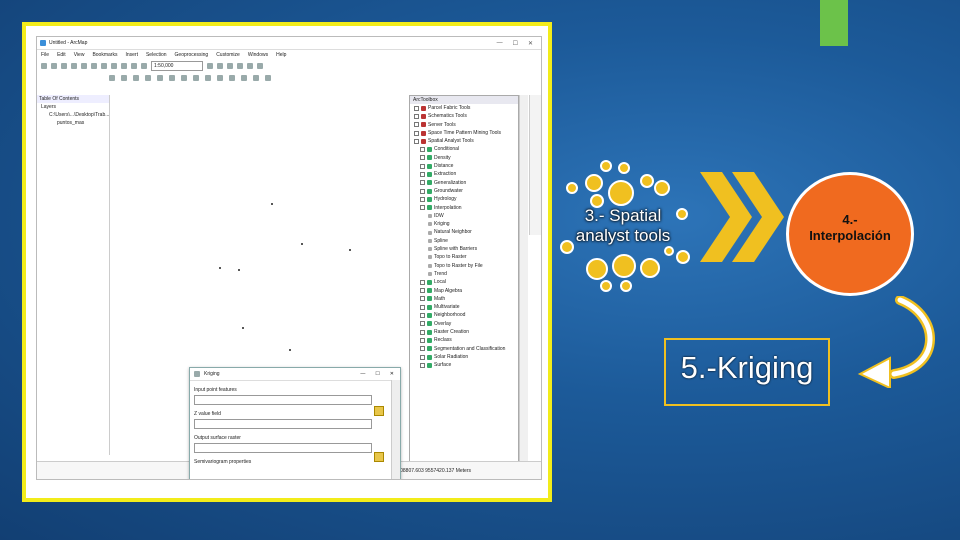 The width and height of the screenshot is (960, 540). Describe the element at coordinates (220, 78) in the screenshot. I see `clear-selection-icon` at that location.